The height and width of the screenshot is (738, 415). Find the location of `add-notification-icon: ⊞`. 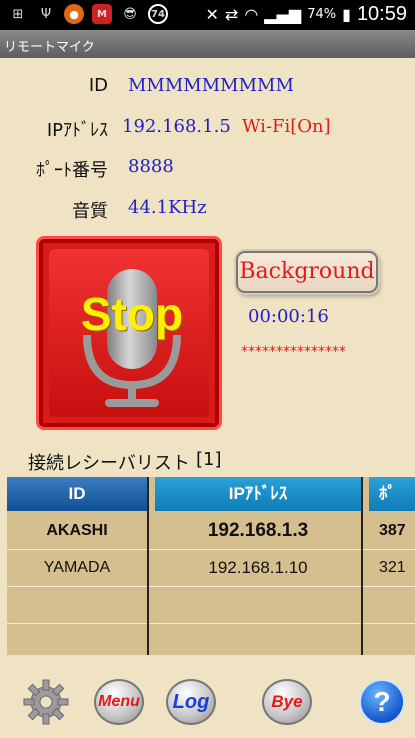

add-notification-icon: ⊞ is located at coordinates (18, 14).